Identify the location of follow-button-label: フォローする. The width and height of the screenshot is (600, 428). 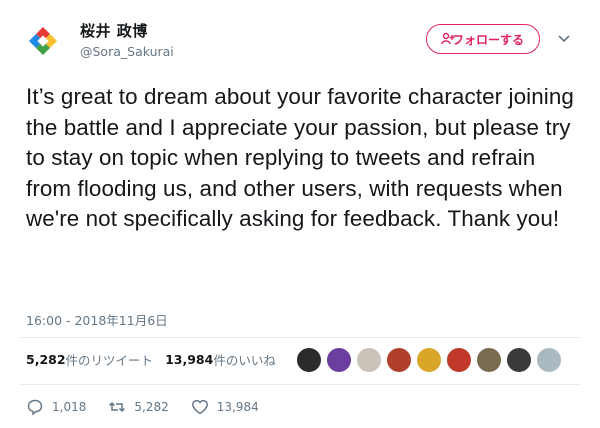
(487, 39).